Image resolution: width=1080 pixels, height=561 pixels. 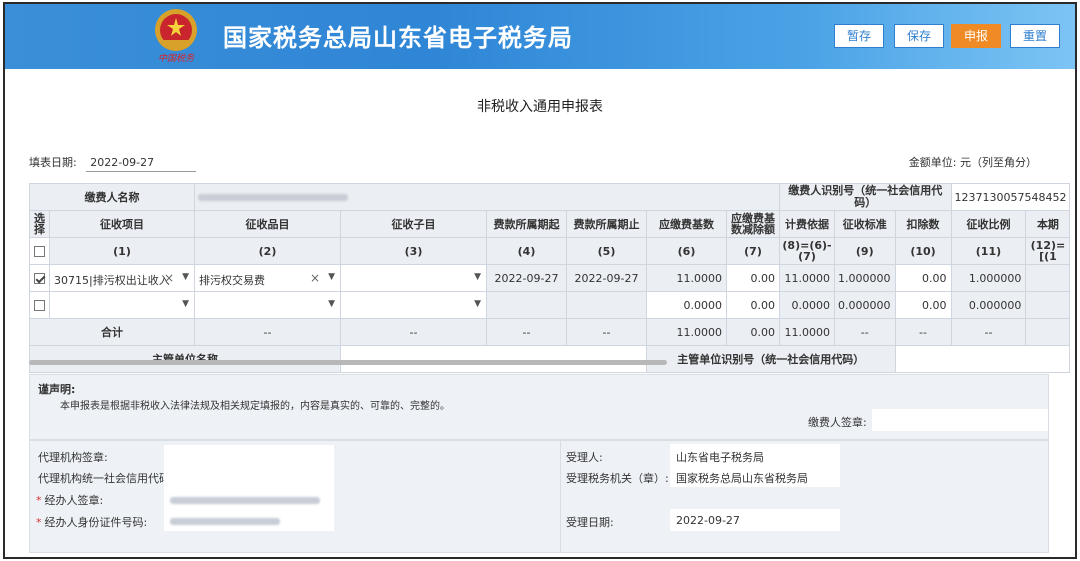 I want to click on col-basis: 计费依据, so click(x=807, y=224).